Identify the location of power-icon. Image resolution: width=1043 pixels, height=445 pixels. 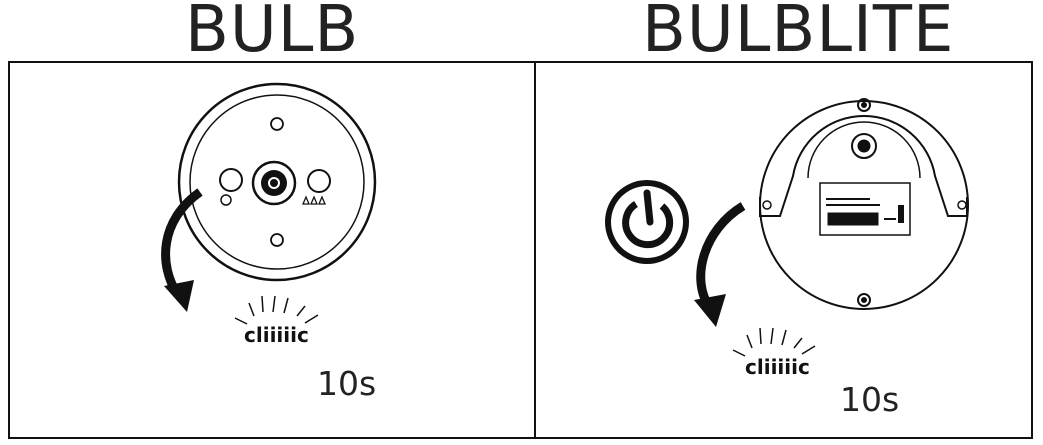
(647, 222).